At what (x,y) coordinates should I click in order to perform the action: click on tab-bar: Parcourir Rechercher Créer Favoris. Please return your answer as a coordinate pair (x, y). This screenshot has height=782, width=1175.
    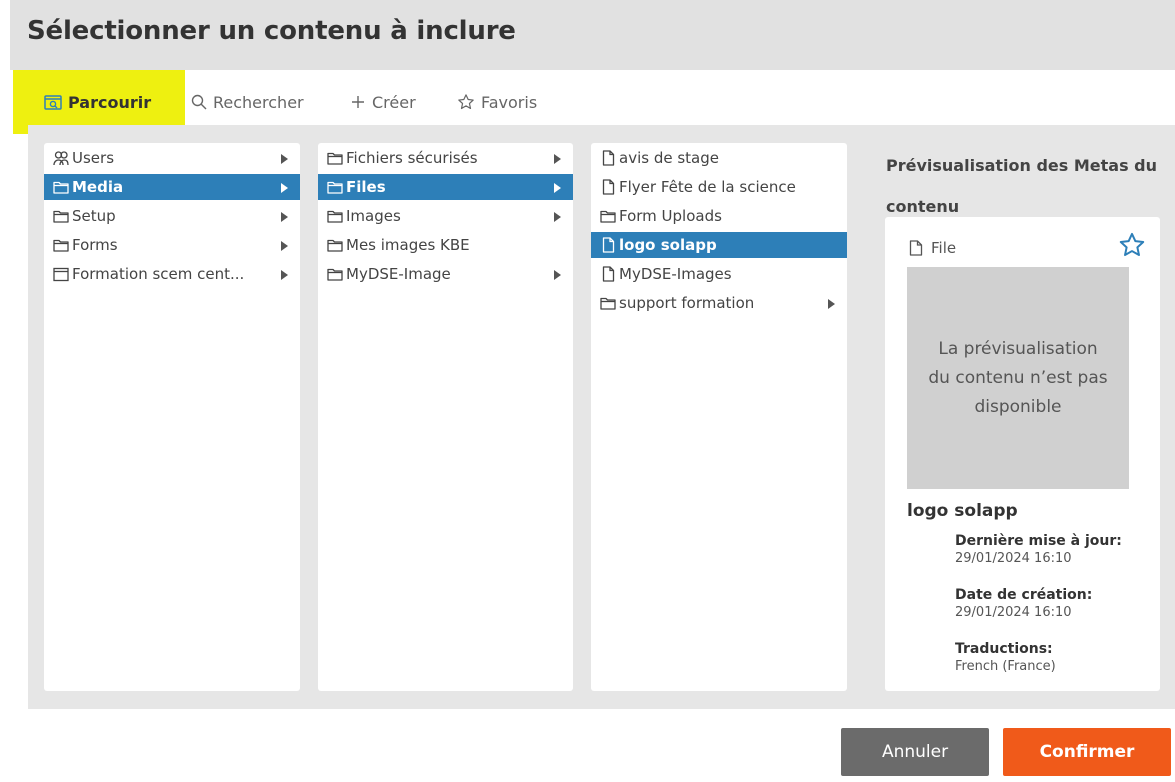
    Looking at the image, I should click on (592, 102).